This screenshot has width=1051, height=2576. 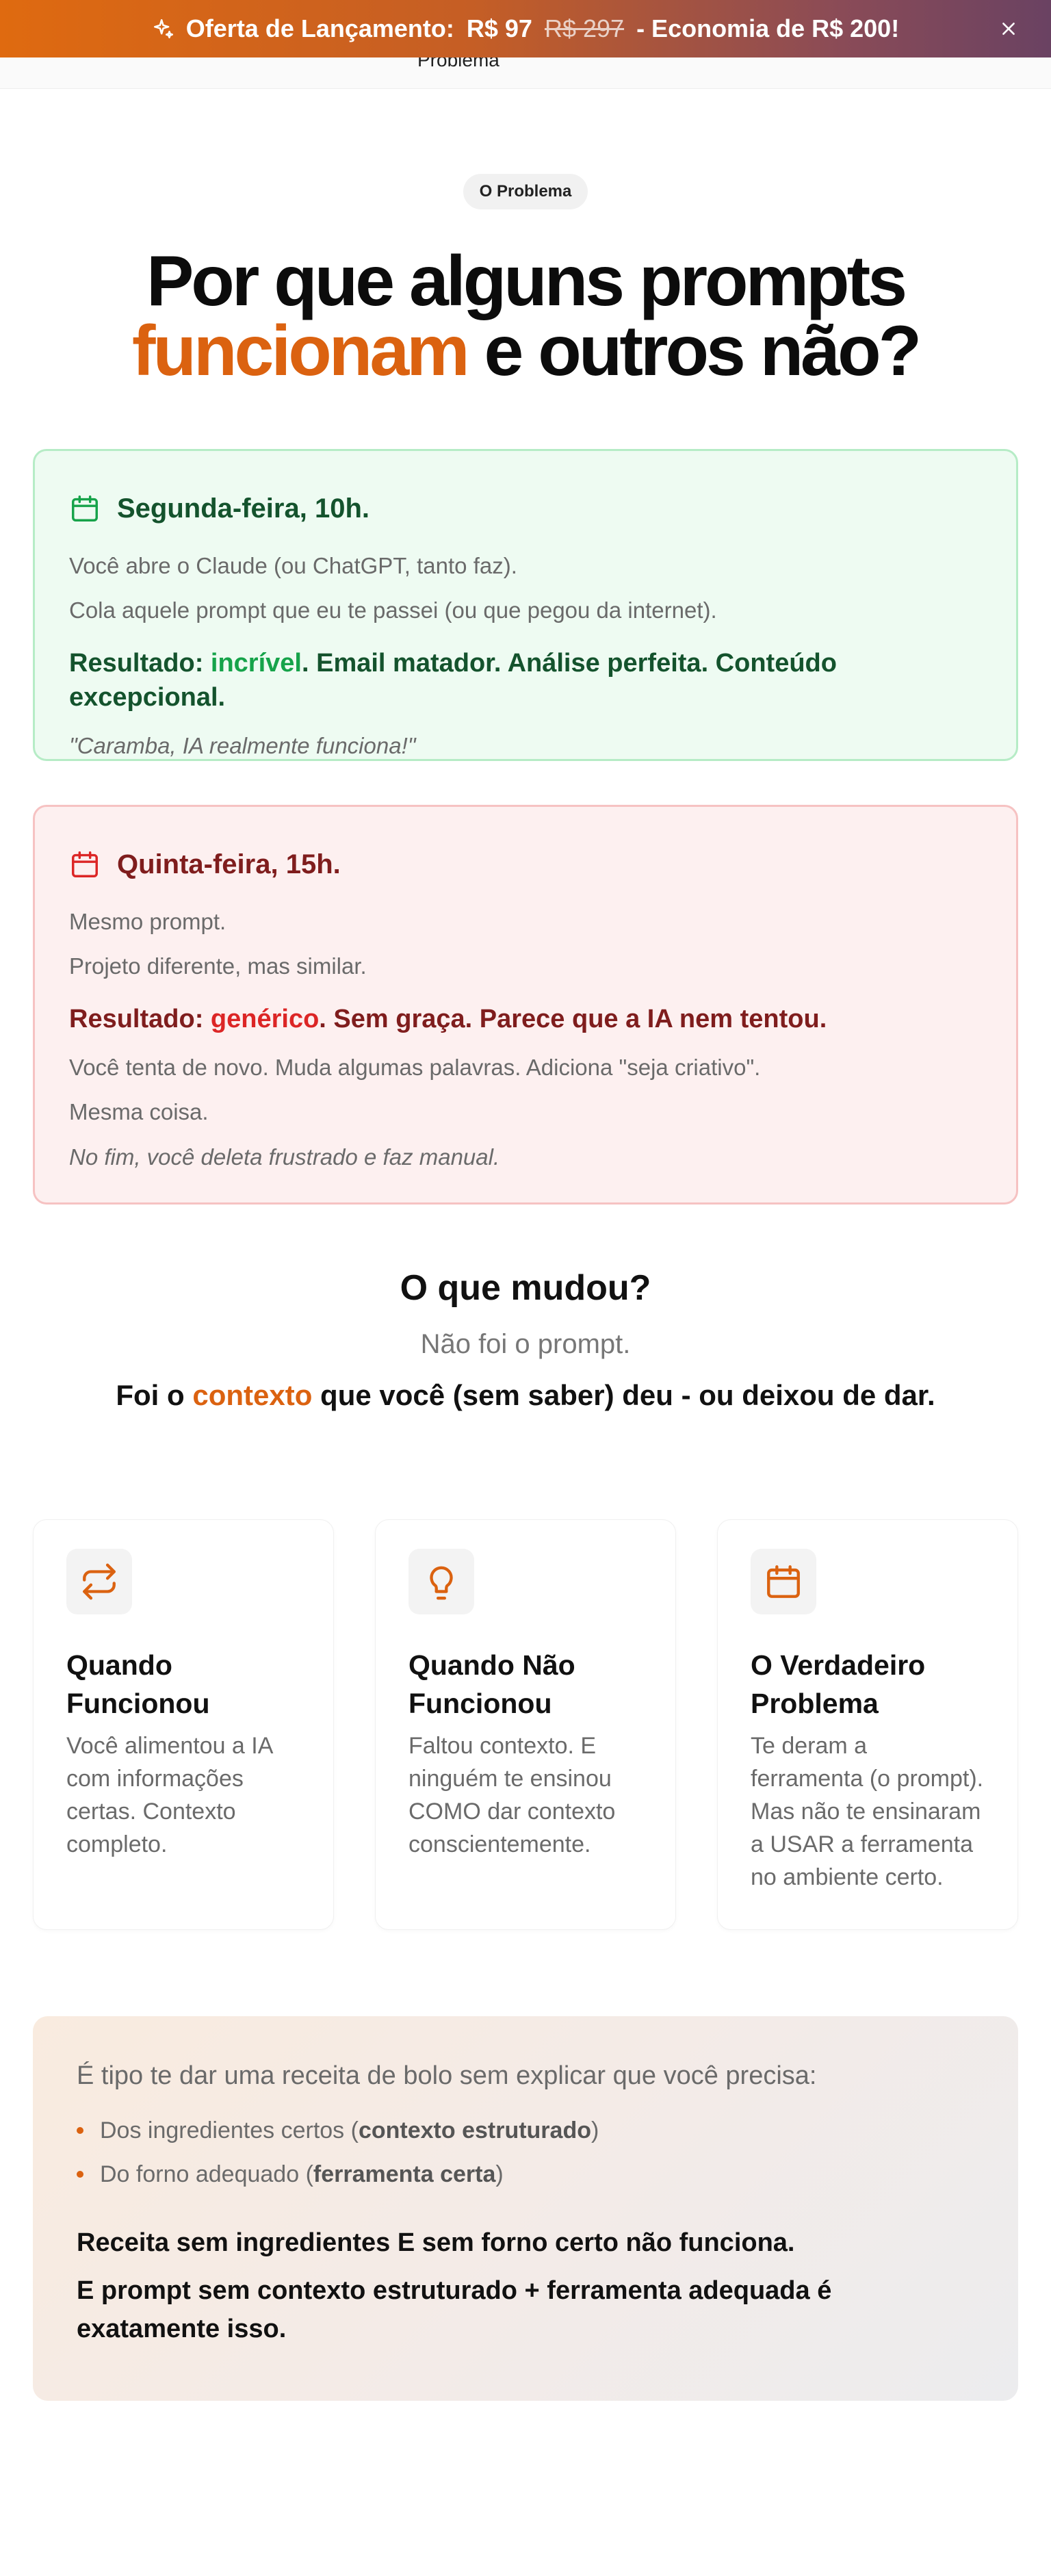 I want to click on repeat-arrows-icon, so click(x=99, y=1581).